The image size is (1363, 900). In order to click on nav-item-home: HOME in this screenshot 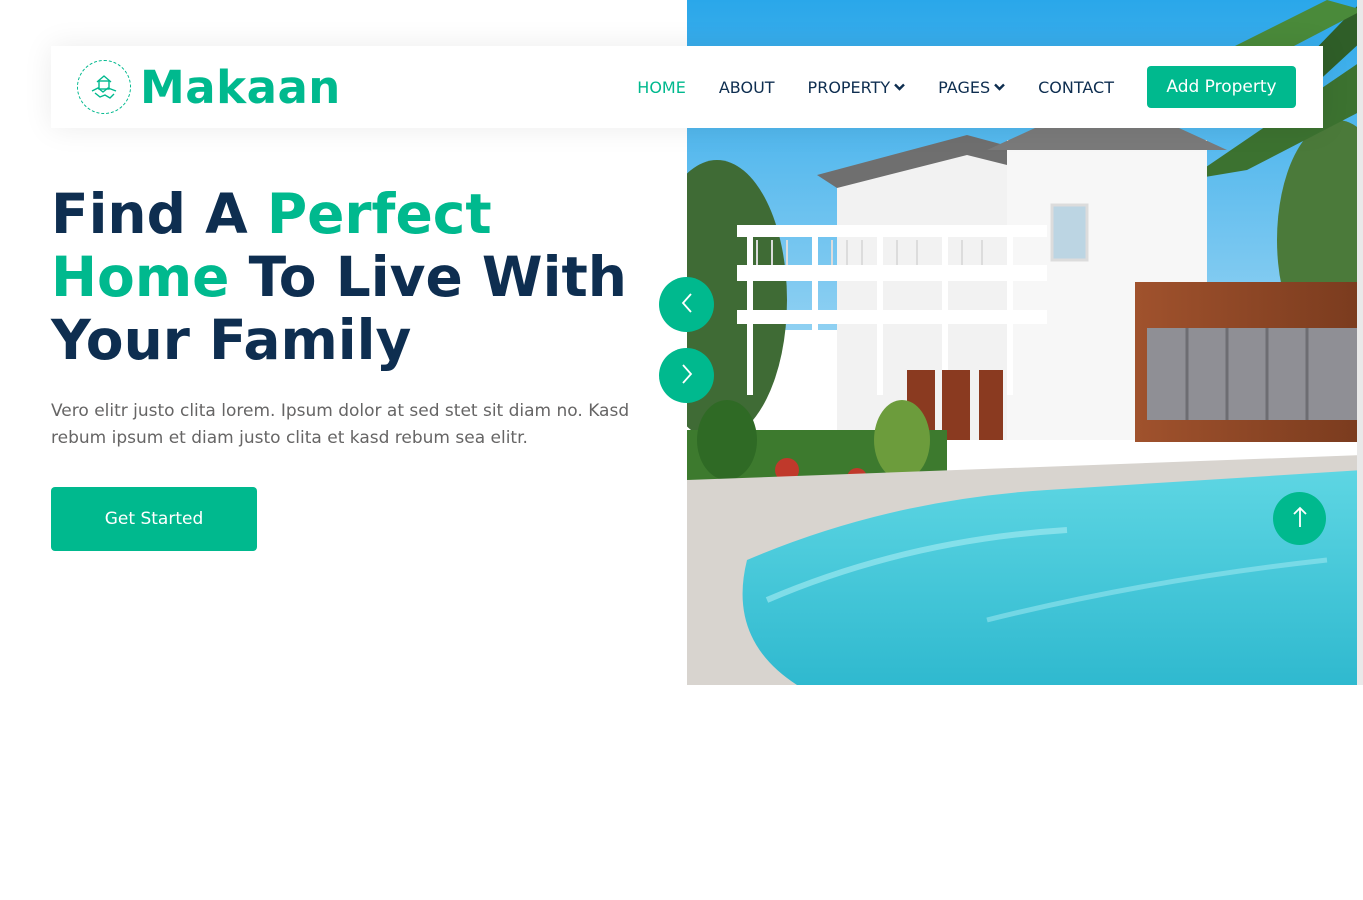, I will do `click(661, 87)`.